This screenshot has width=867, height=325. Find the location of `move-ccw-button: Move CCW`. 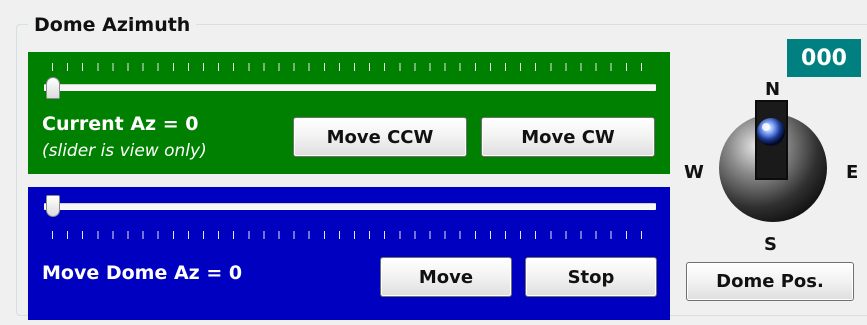

move-ccw-button: Move CCW is located at coordinates (380, 137).